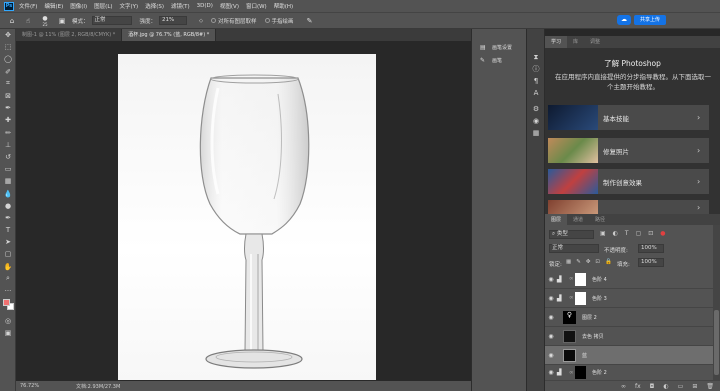 The height and width of the screenshot is (391, 720). I want to click on blend-mode-select: 正常, so click(574, 248).